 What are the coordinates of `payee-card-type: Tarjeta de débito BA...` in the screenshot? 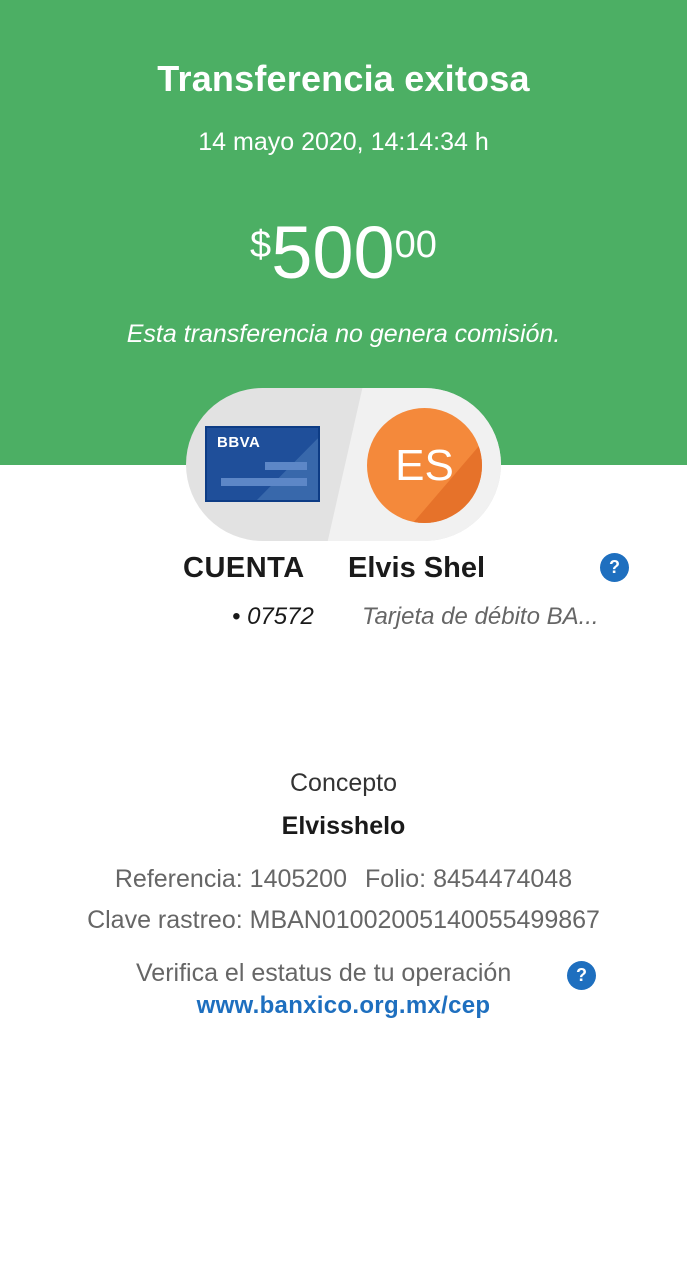 It's located at (480, 616).